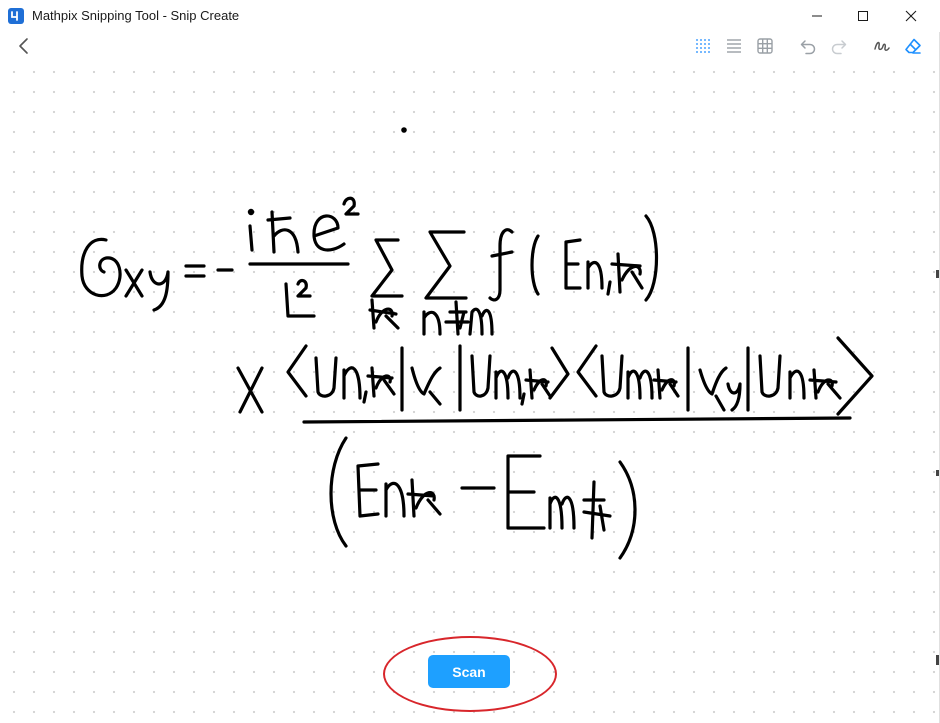  I want to click on scan-button: Scan, so click(469, 671).